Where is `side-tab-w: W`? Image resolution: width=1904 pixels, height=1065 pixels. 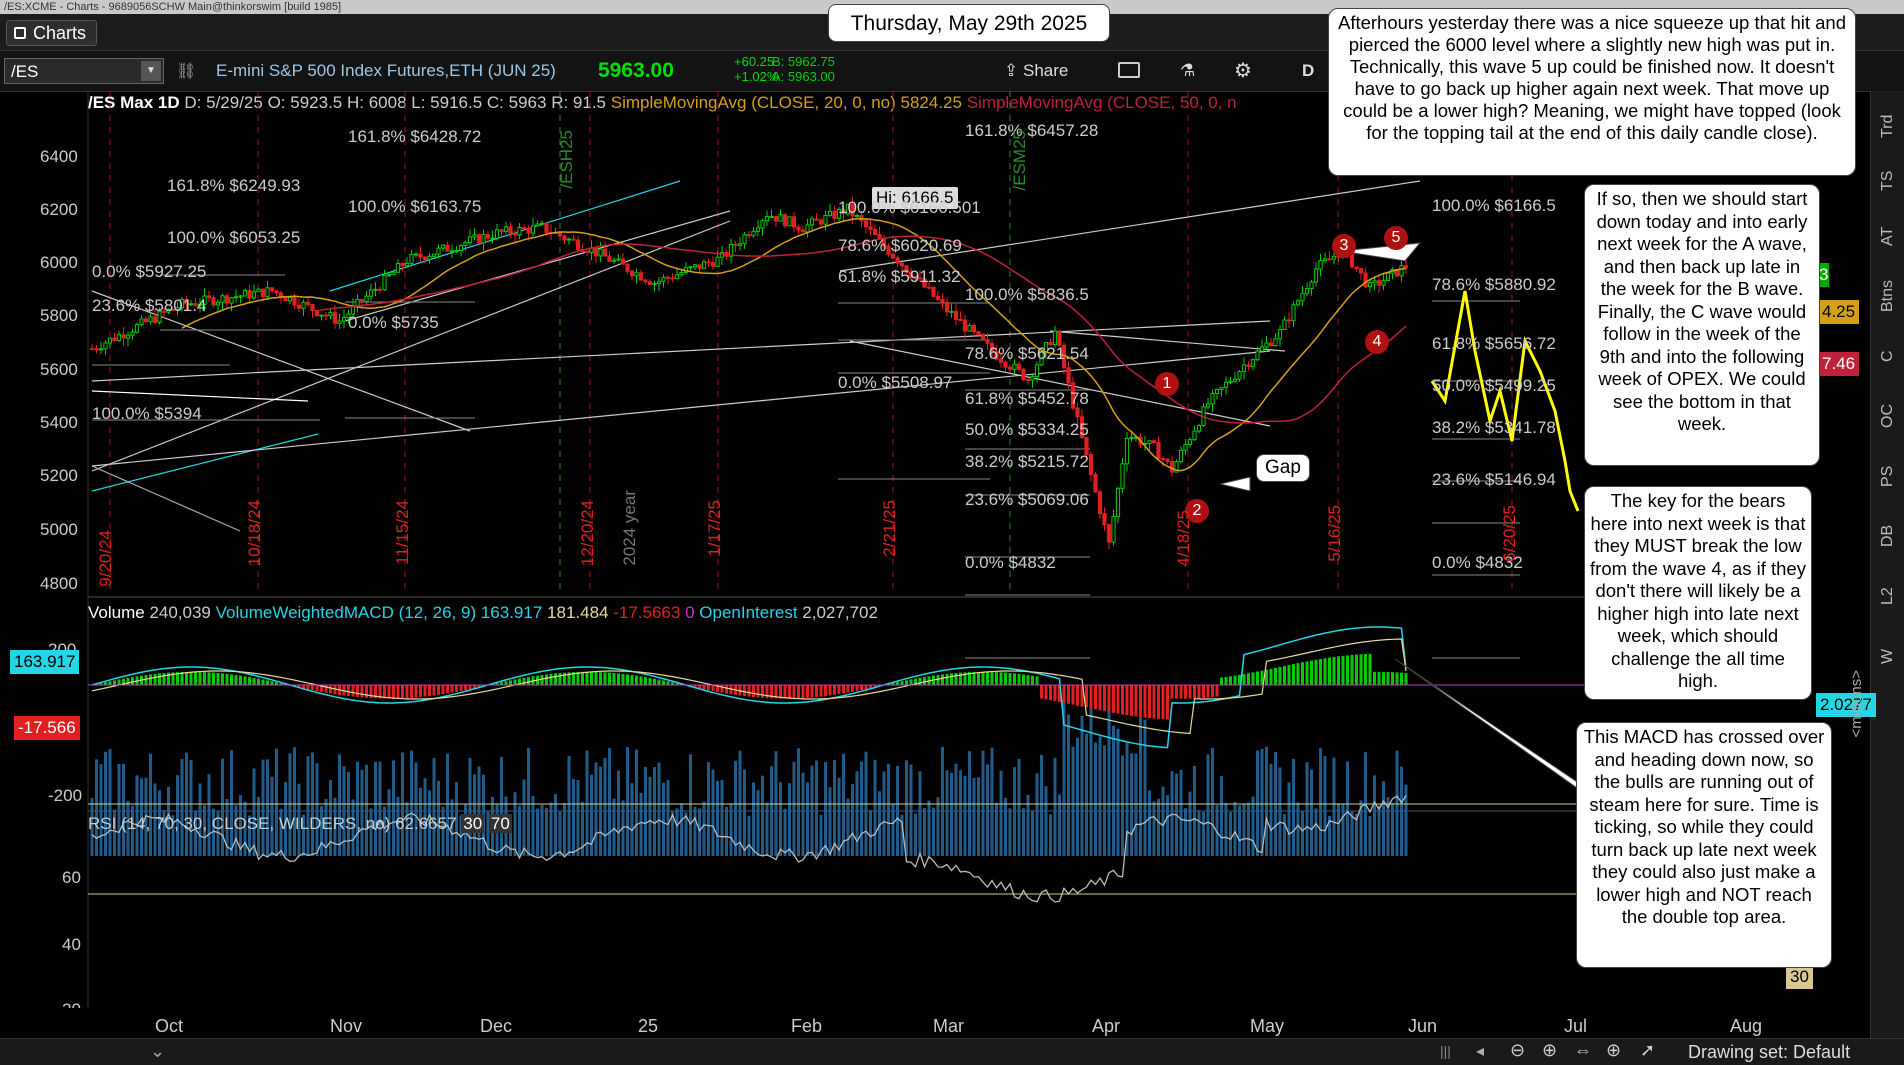 side-tab-w: W is located at coordinates (1887, 656).